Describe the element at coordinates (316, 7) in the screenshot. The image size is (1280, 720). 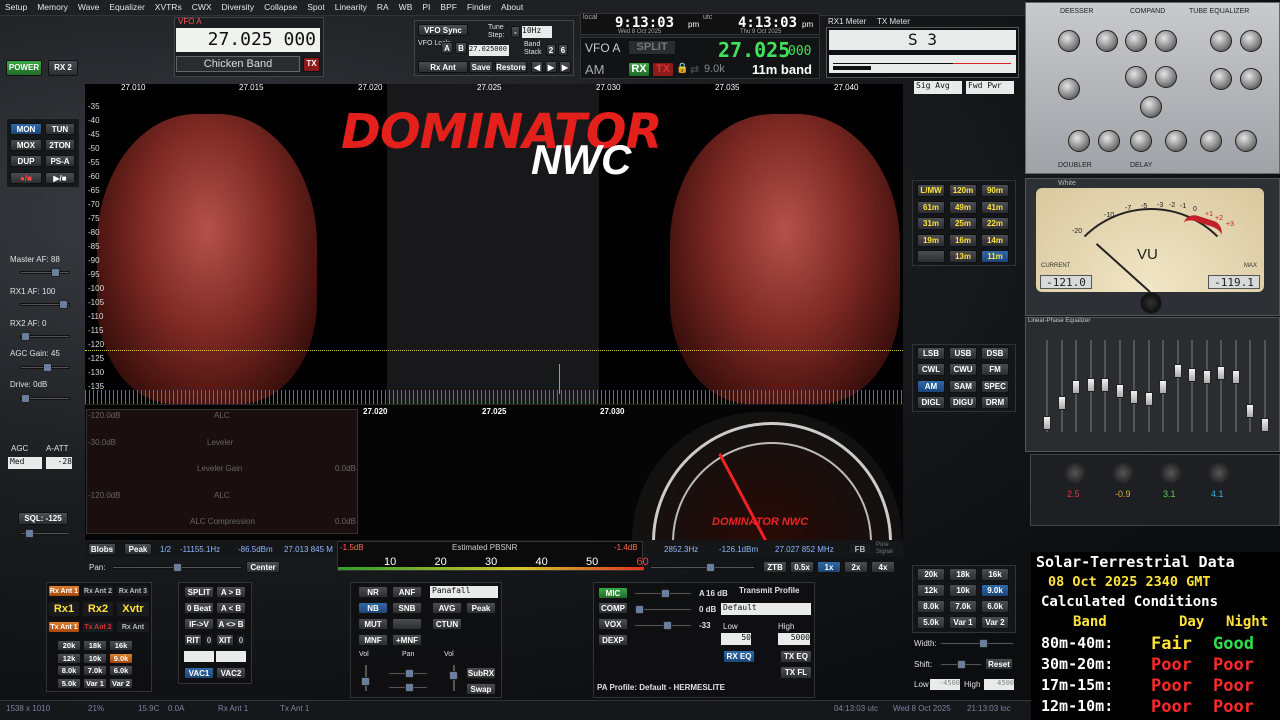
I see `menu-item: Spot` at that location.